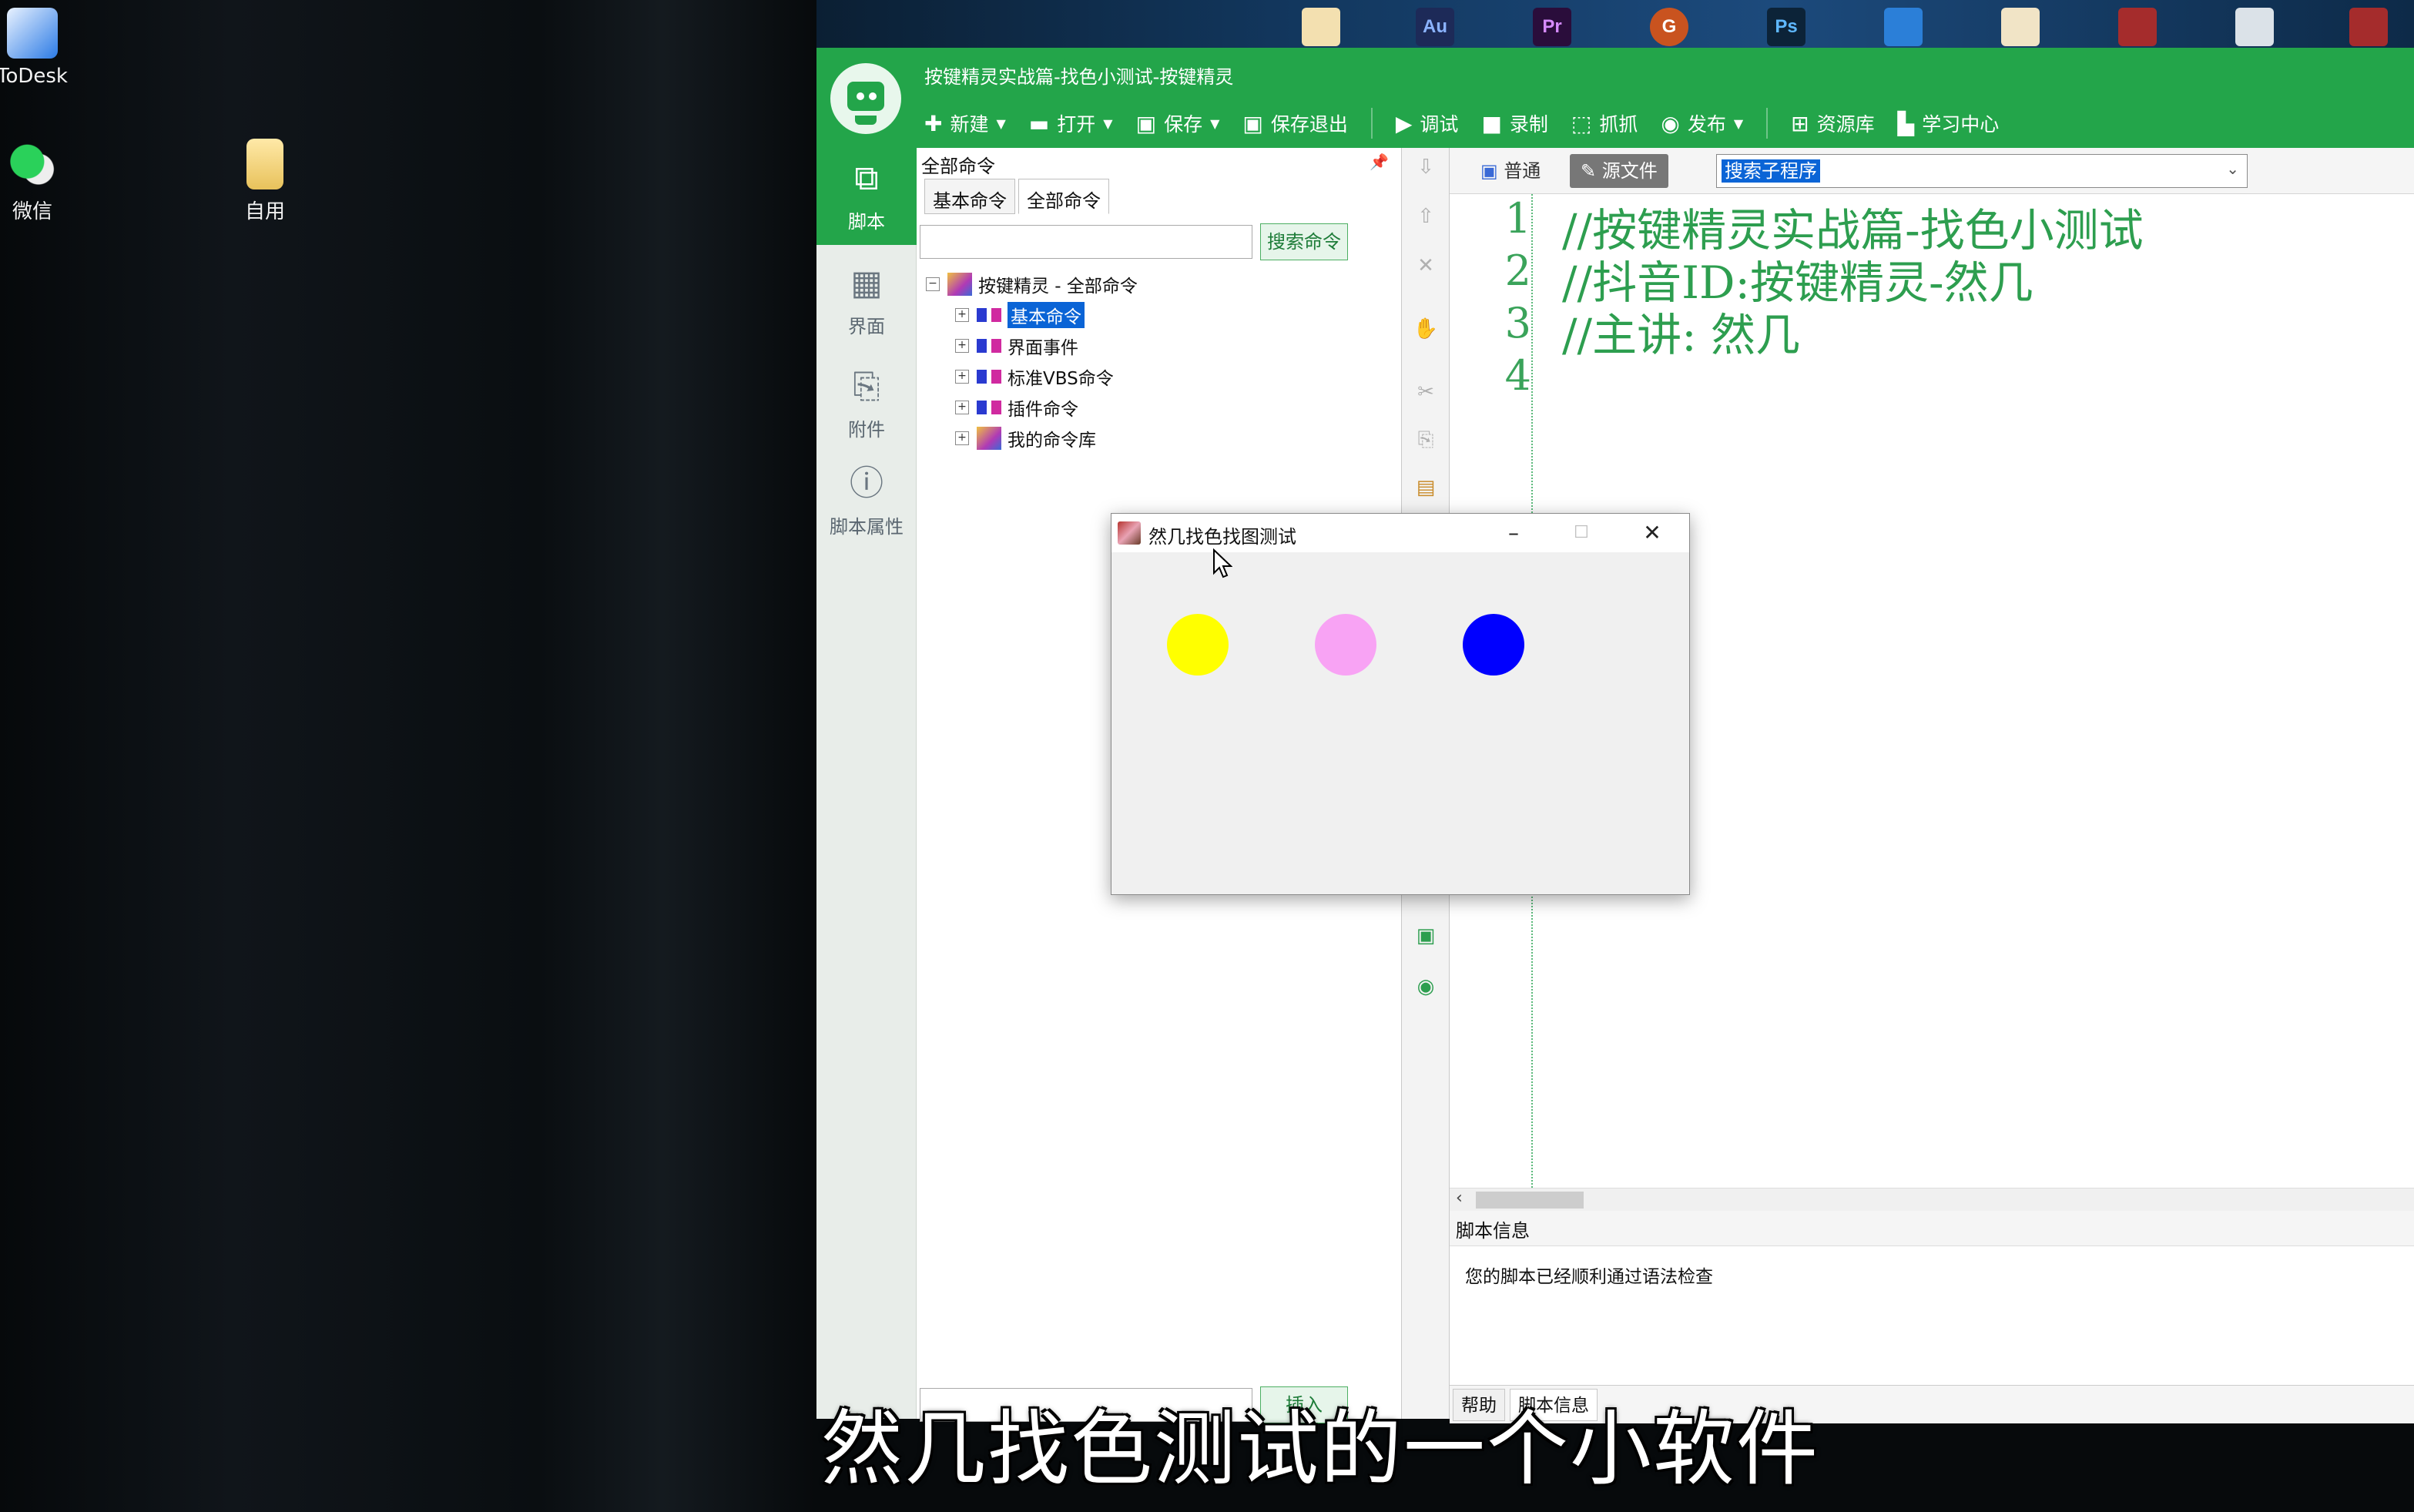  What do you see at coordinates (933, 284) in the screenshot?
I see `collapse-icon: −` at bounding box center [933, 284].